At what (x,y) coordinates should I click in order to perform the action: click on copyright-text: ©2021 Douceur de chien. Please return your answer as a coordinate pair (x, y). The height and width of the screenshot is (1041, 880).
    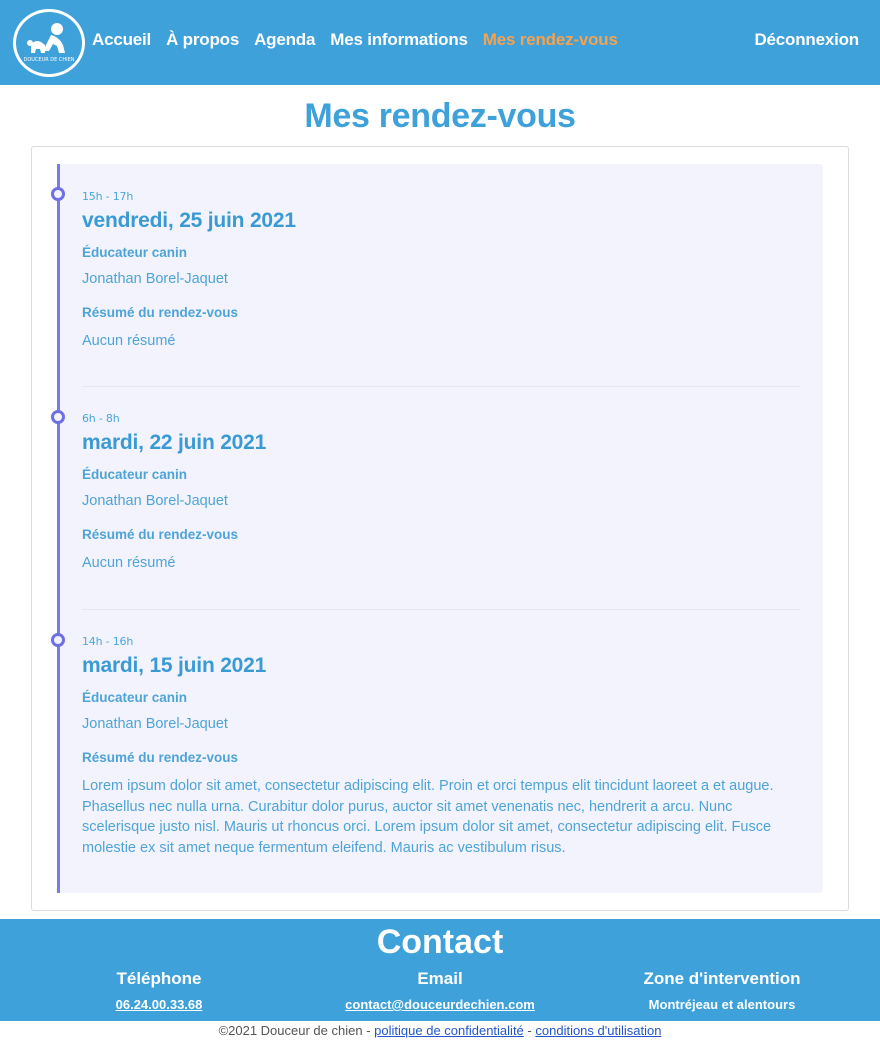
    Looking at the image, I should click on (290, 1030).